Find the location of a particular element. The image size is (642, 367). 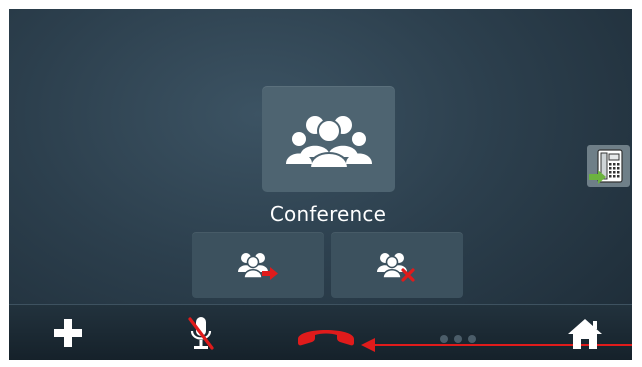

bottom-toolbar is located at coordinates (320, 332).